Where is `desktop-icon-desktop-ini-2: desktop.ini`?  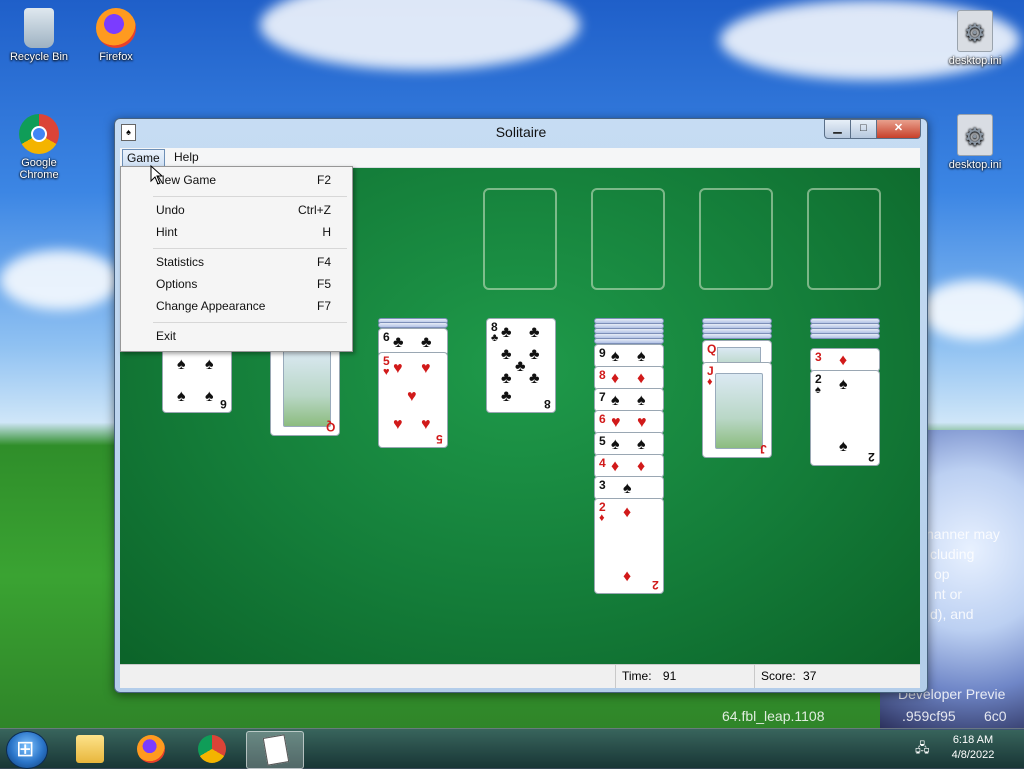 desktop-icon-desktop-ini-2: desktop.ini is located at coordinates (975, 142).